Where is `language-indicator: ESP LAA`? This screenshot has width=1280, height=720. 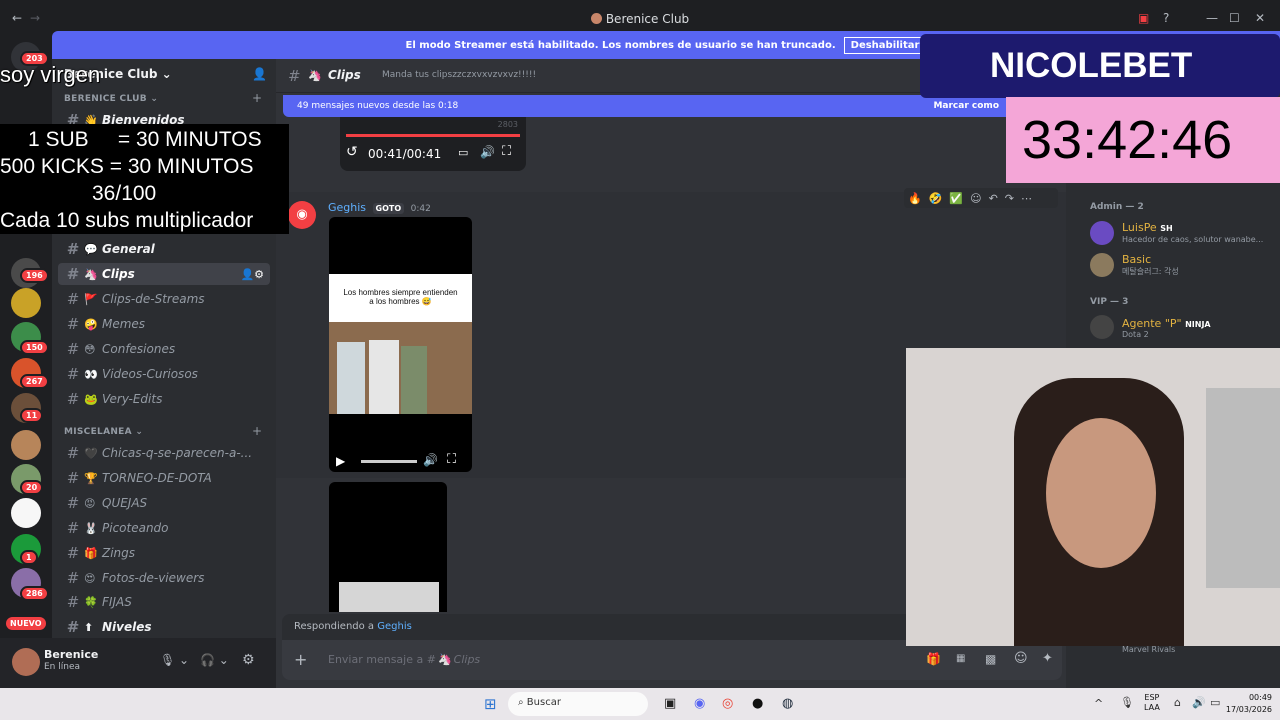
language-indicator: ESP LAA is located at coordinates (1152, 703).